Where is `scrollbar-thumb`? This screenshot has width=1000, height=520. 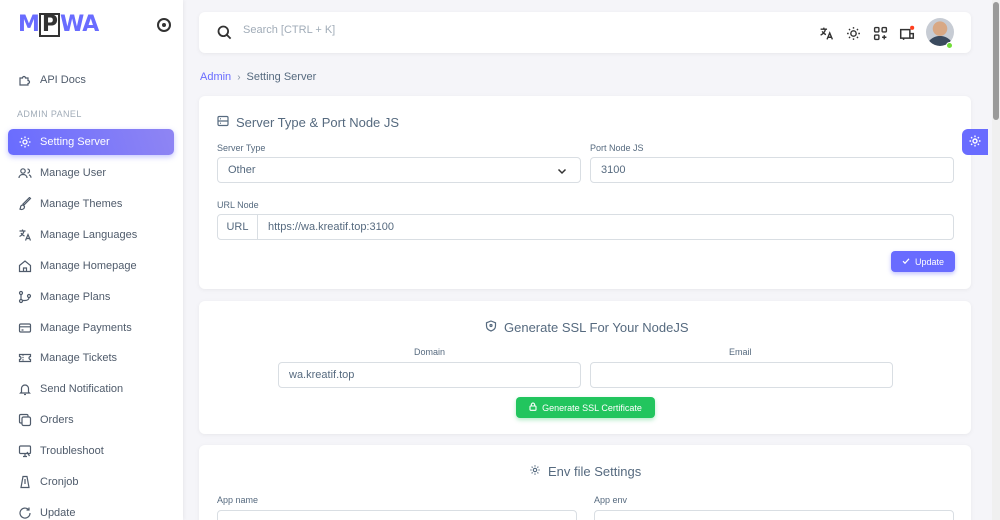 scrollbar-thumb is located at coordinates (996, 61).